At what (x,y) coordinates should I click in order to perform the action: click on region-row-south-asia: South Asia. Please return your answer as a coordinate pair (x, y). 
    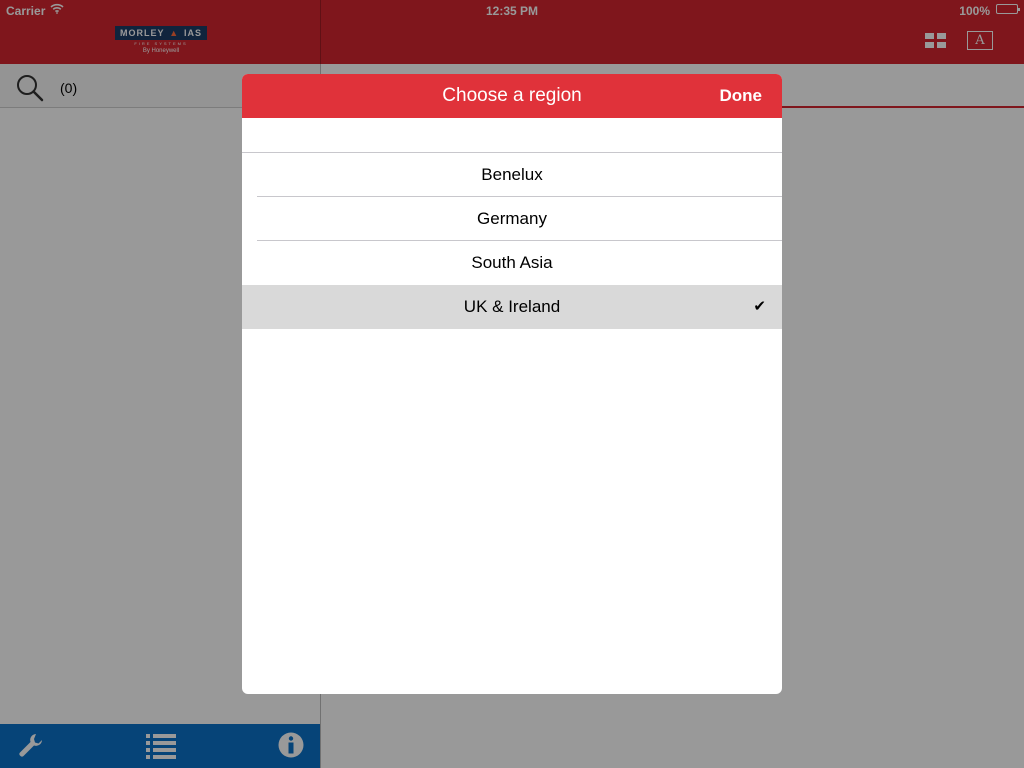
    Looking at the image, I should click on (512, 263).